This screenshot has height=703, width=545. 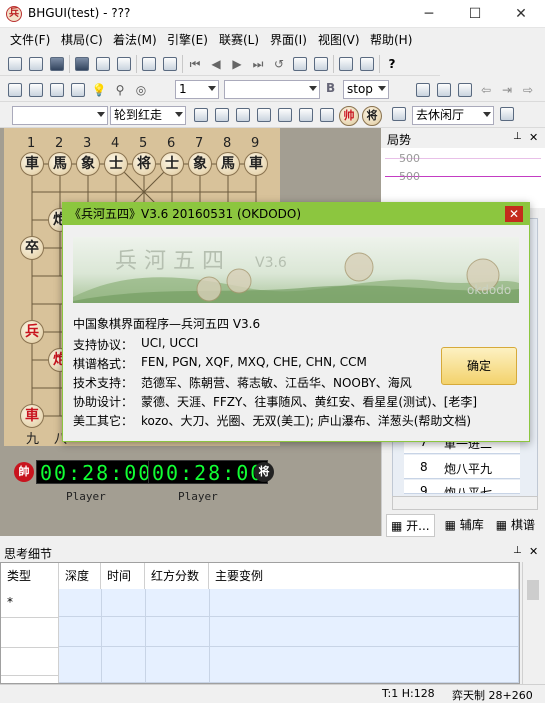 I want to click on next-move-icon: ▶, so click(x=237, y=64).